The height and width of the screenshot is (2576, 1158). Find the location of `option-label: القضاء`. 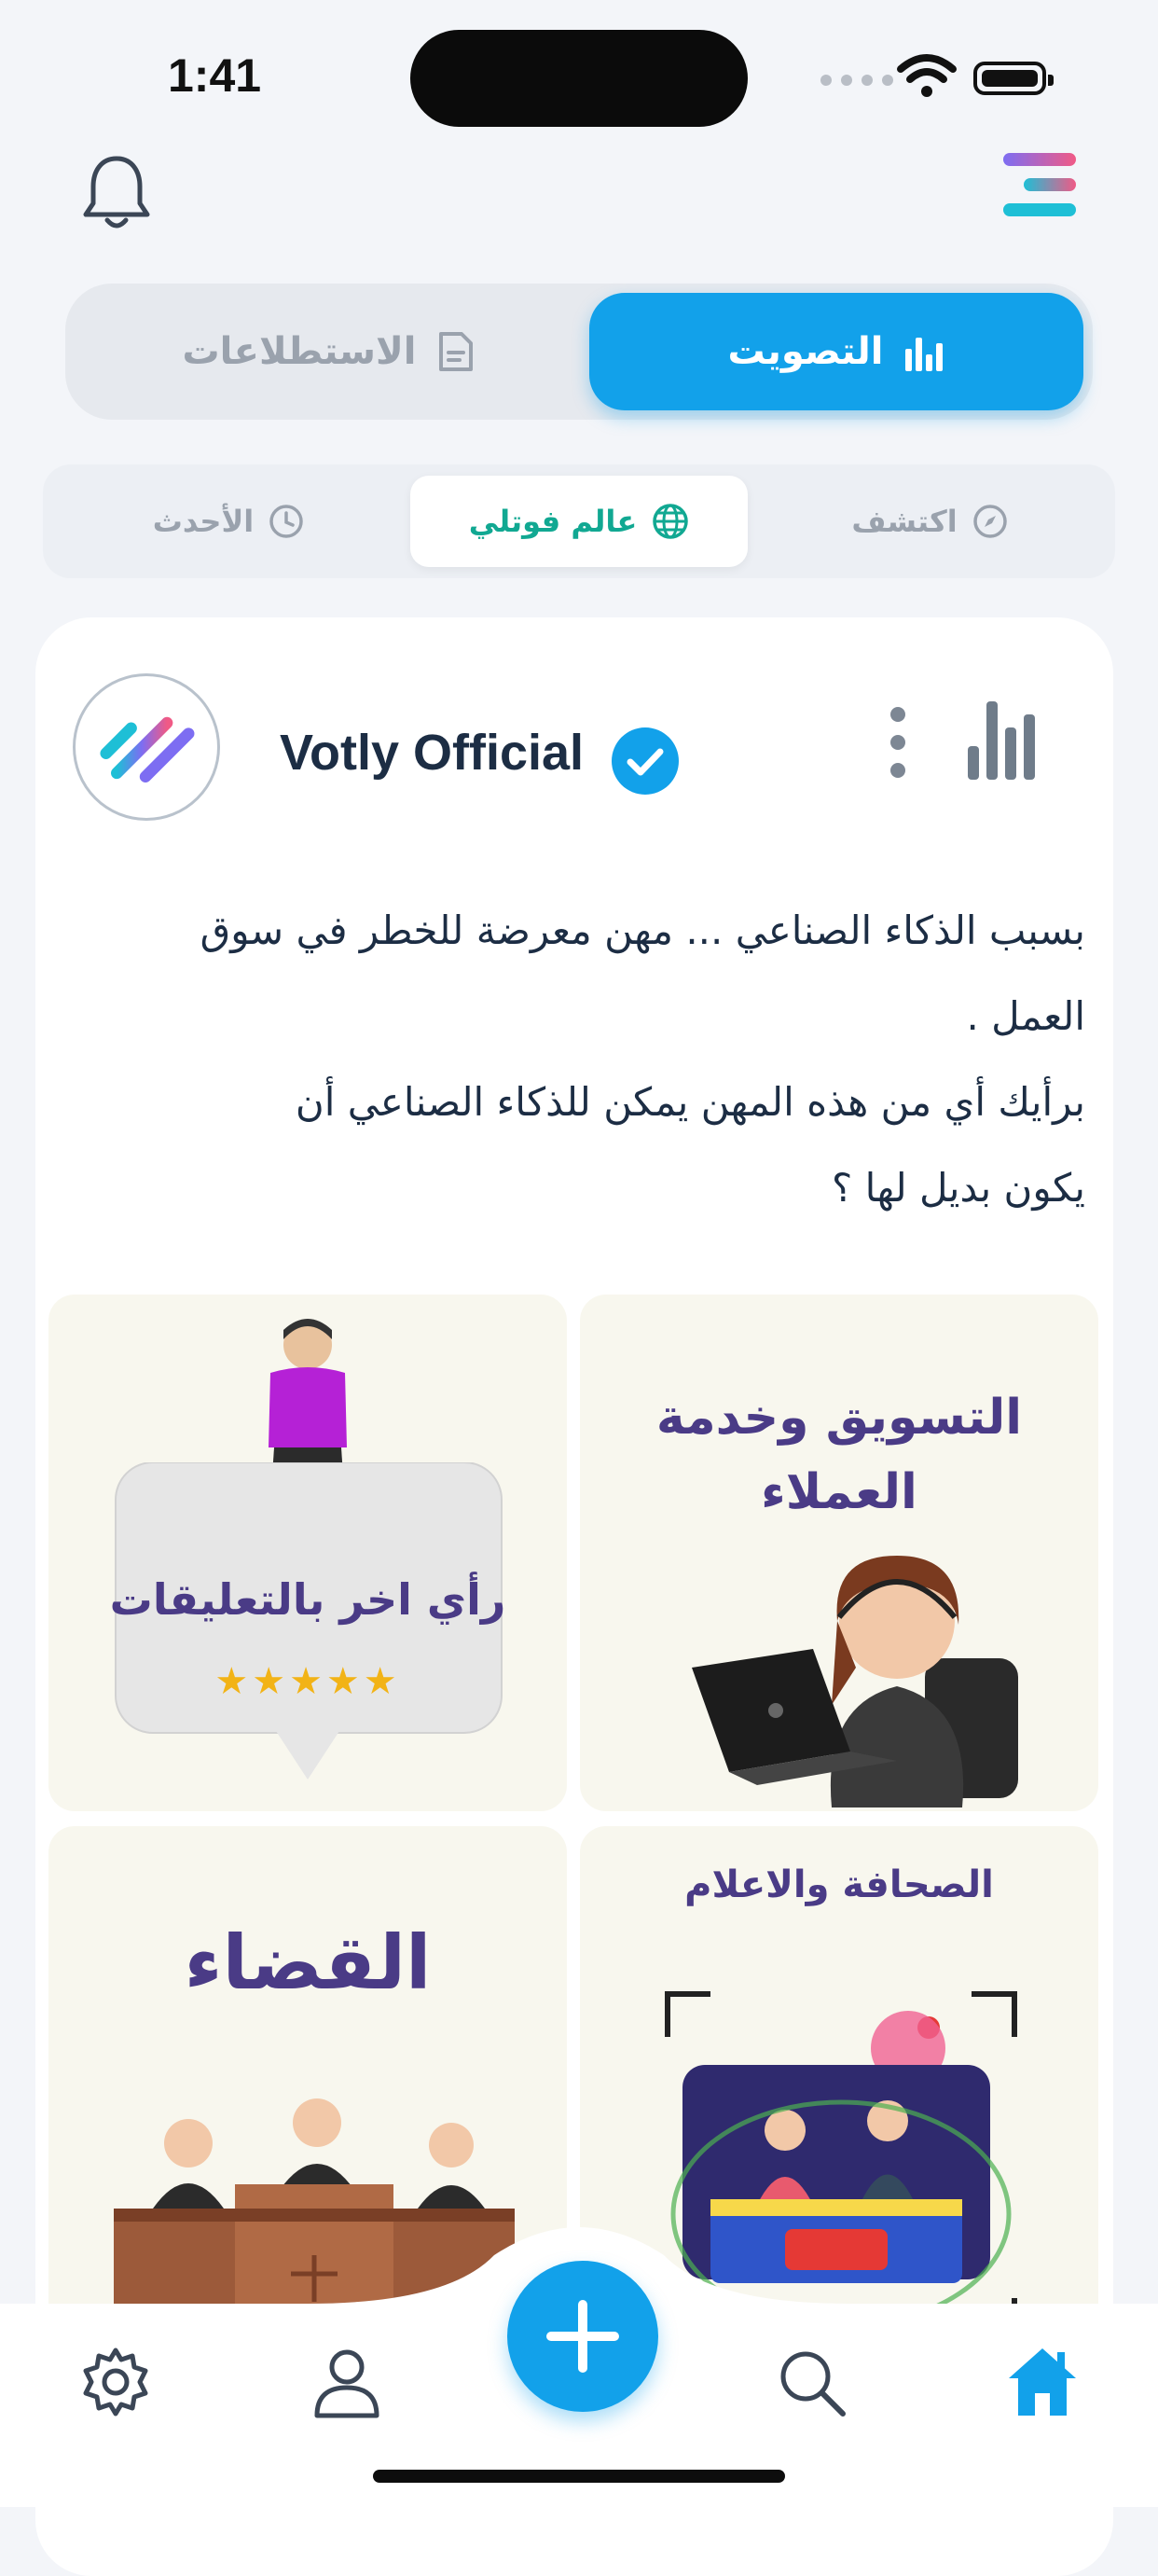

option-label: القضاء is located at coordinates (308, 1963).